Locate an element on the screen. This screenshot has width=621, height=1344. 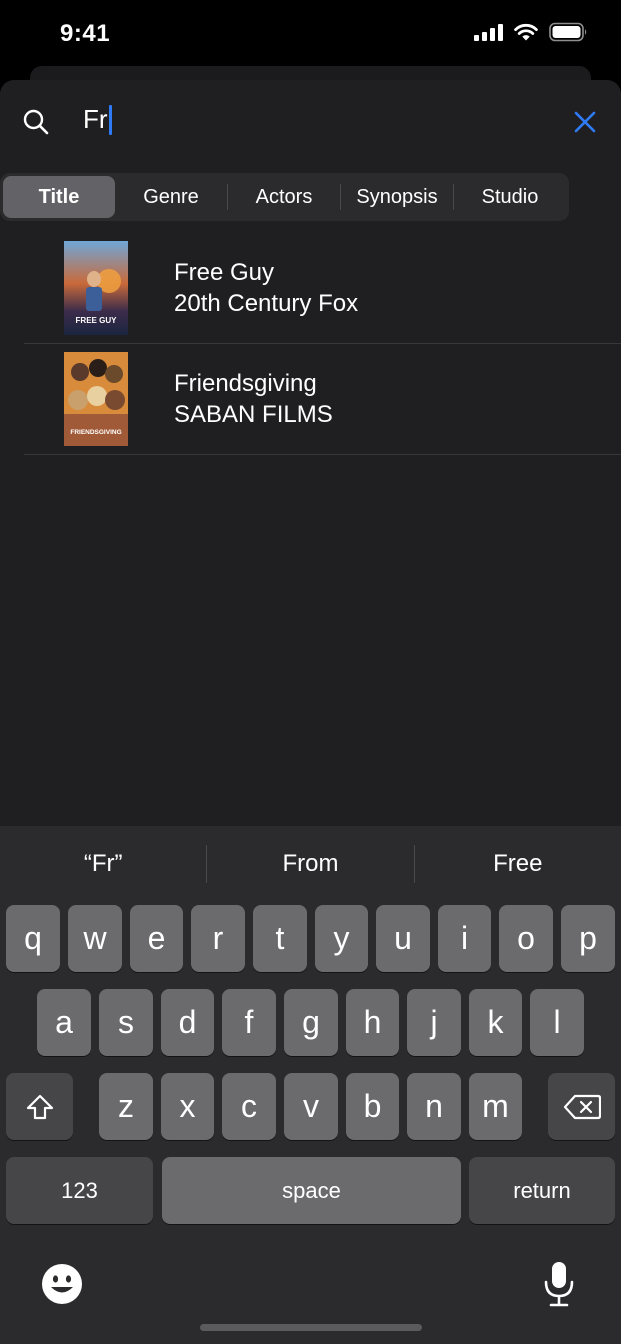
movie-poster: FRIENDSGIVING is located at coordinates (96, 399).